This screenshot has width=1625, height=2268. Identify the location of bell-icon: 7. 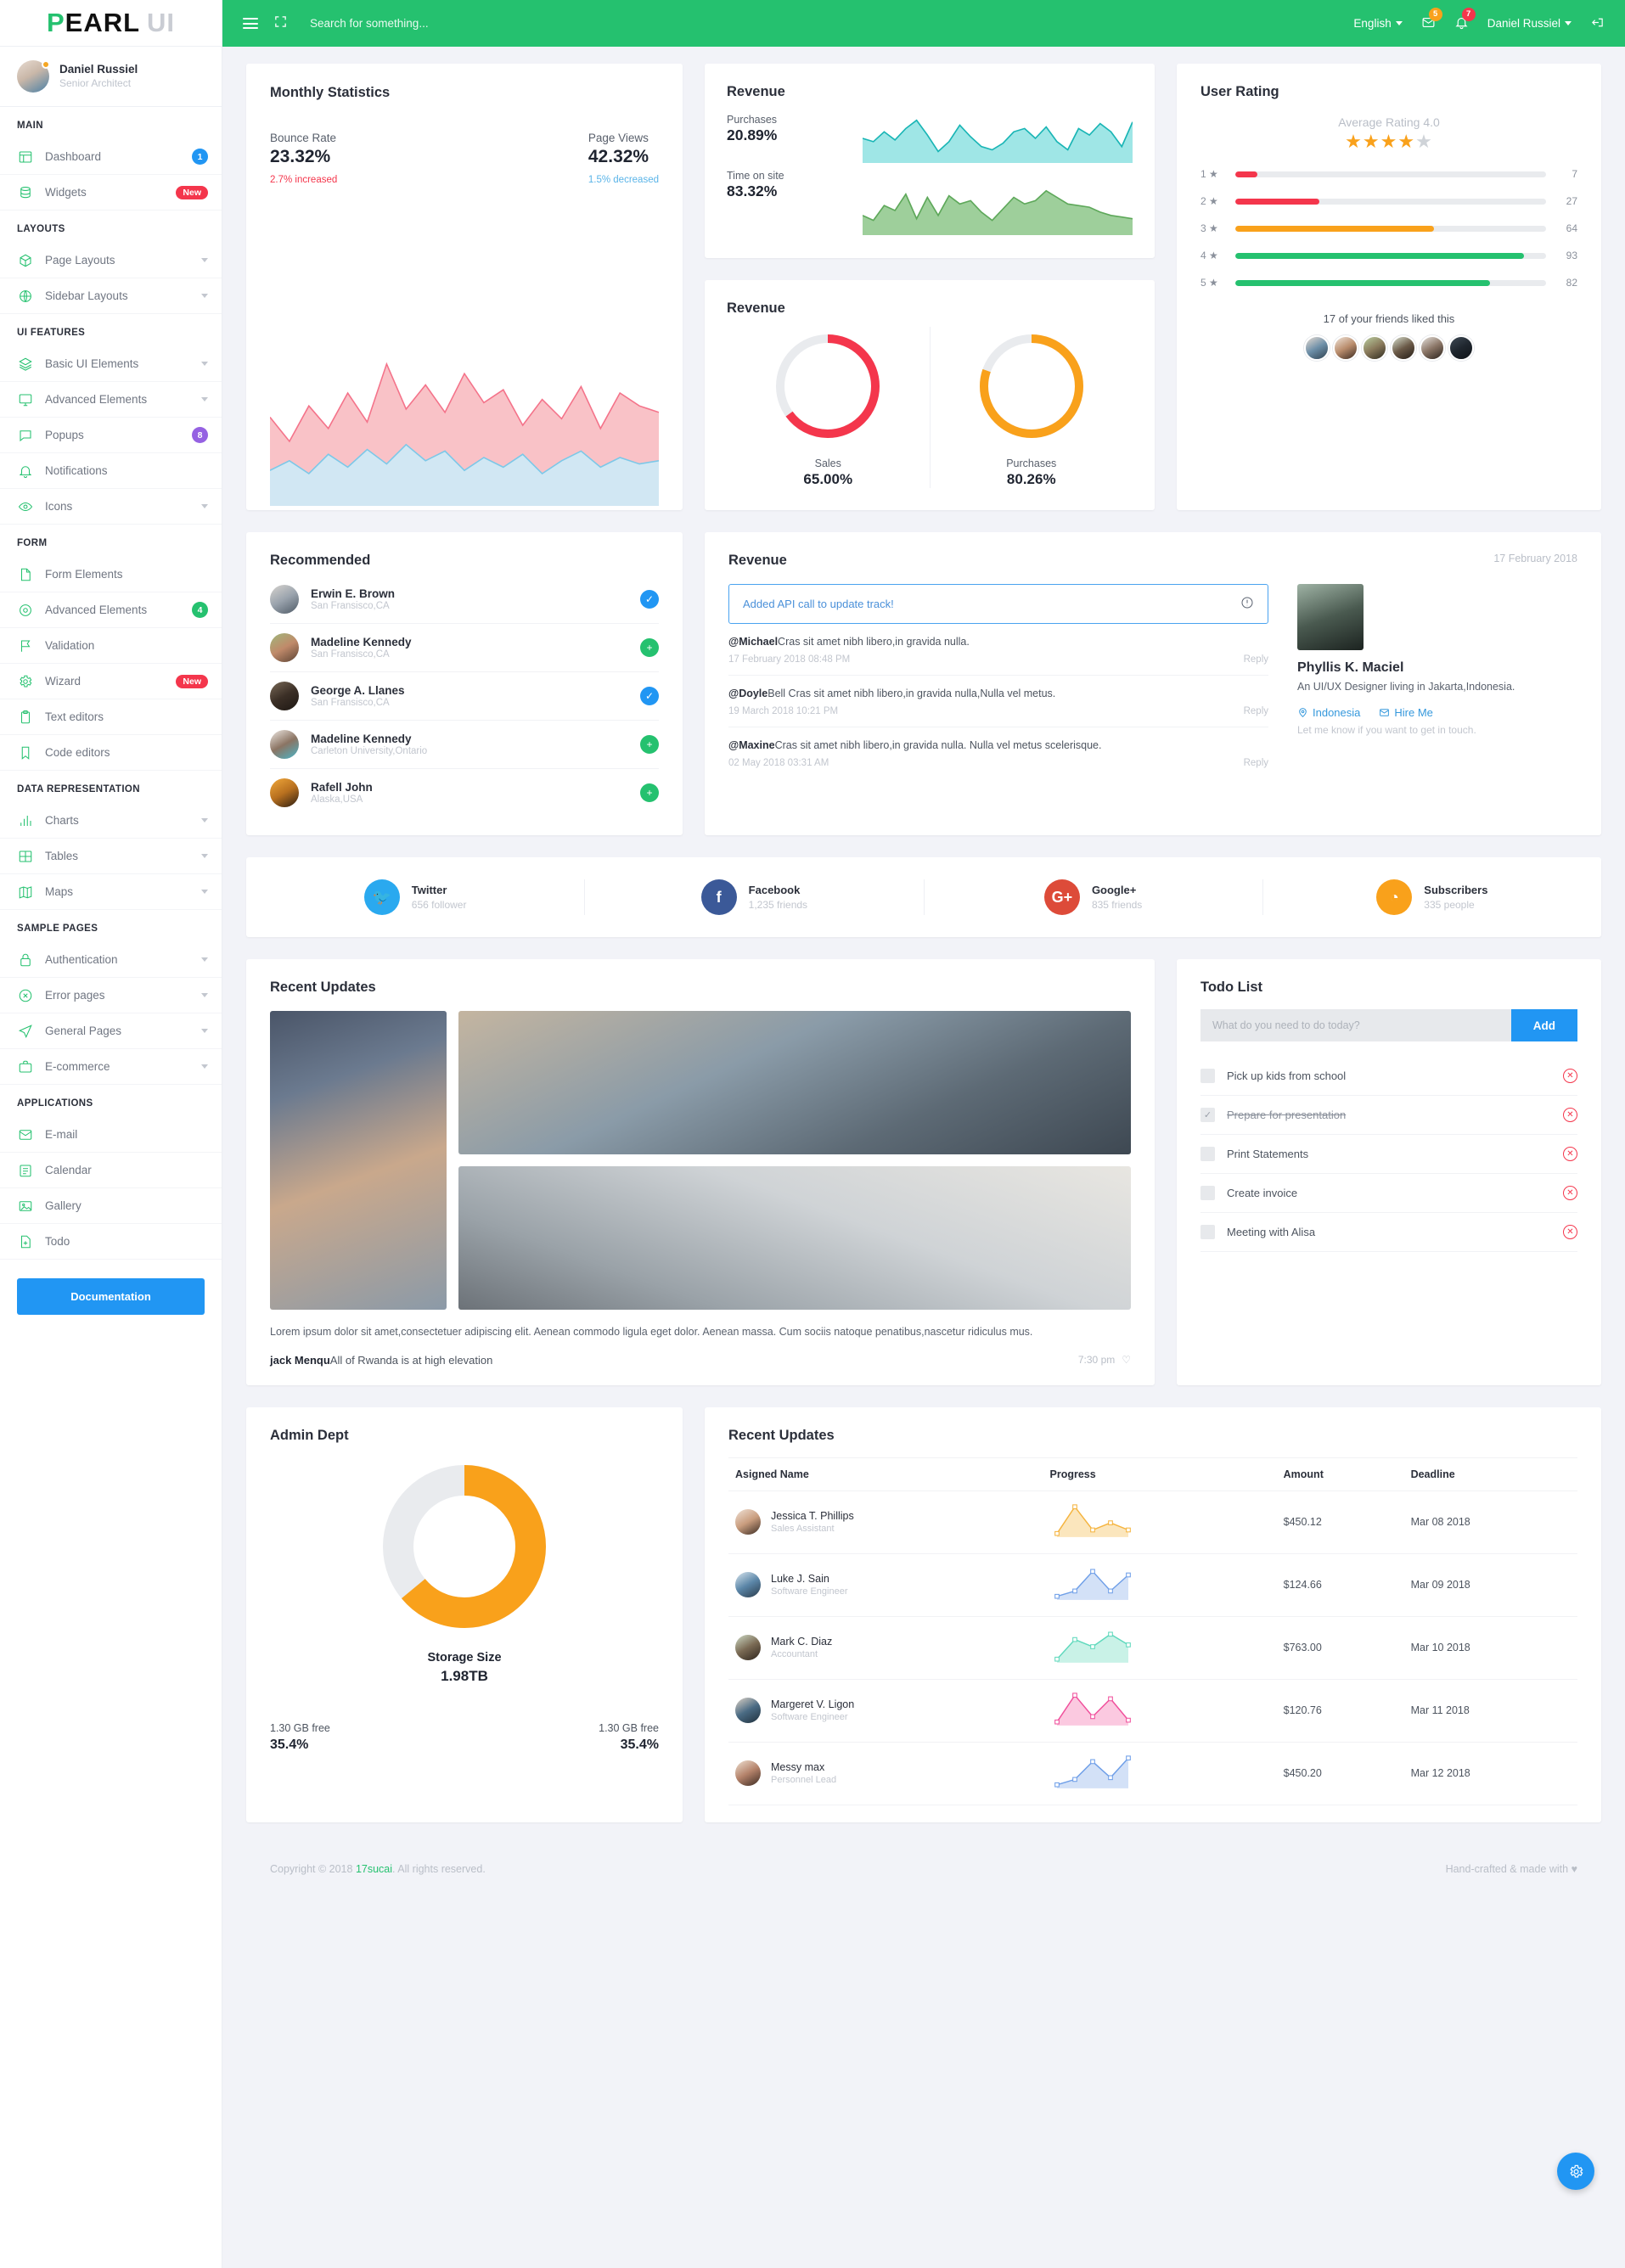
(1465, 19).